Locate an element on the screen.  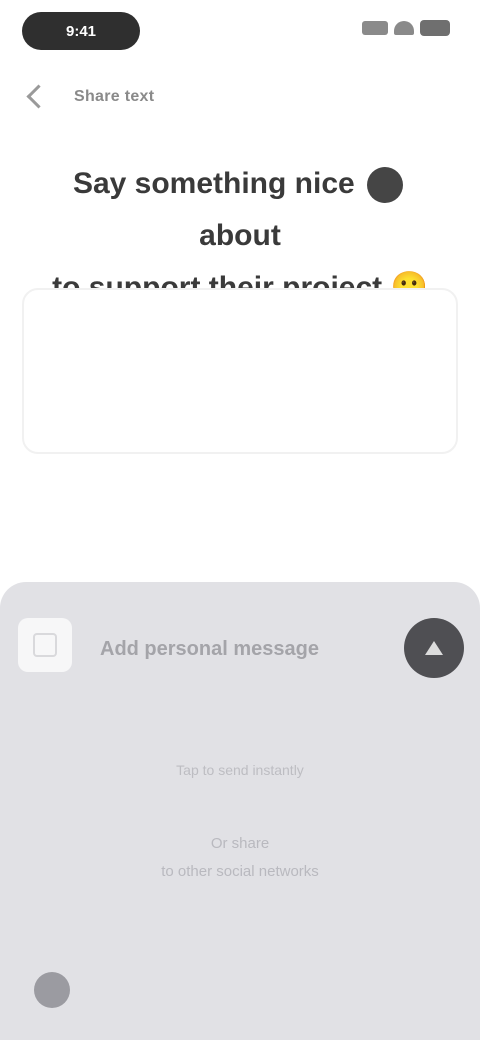
message-textarea is located at coordinates (240, 371).